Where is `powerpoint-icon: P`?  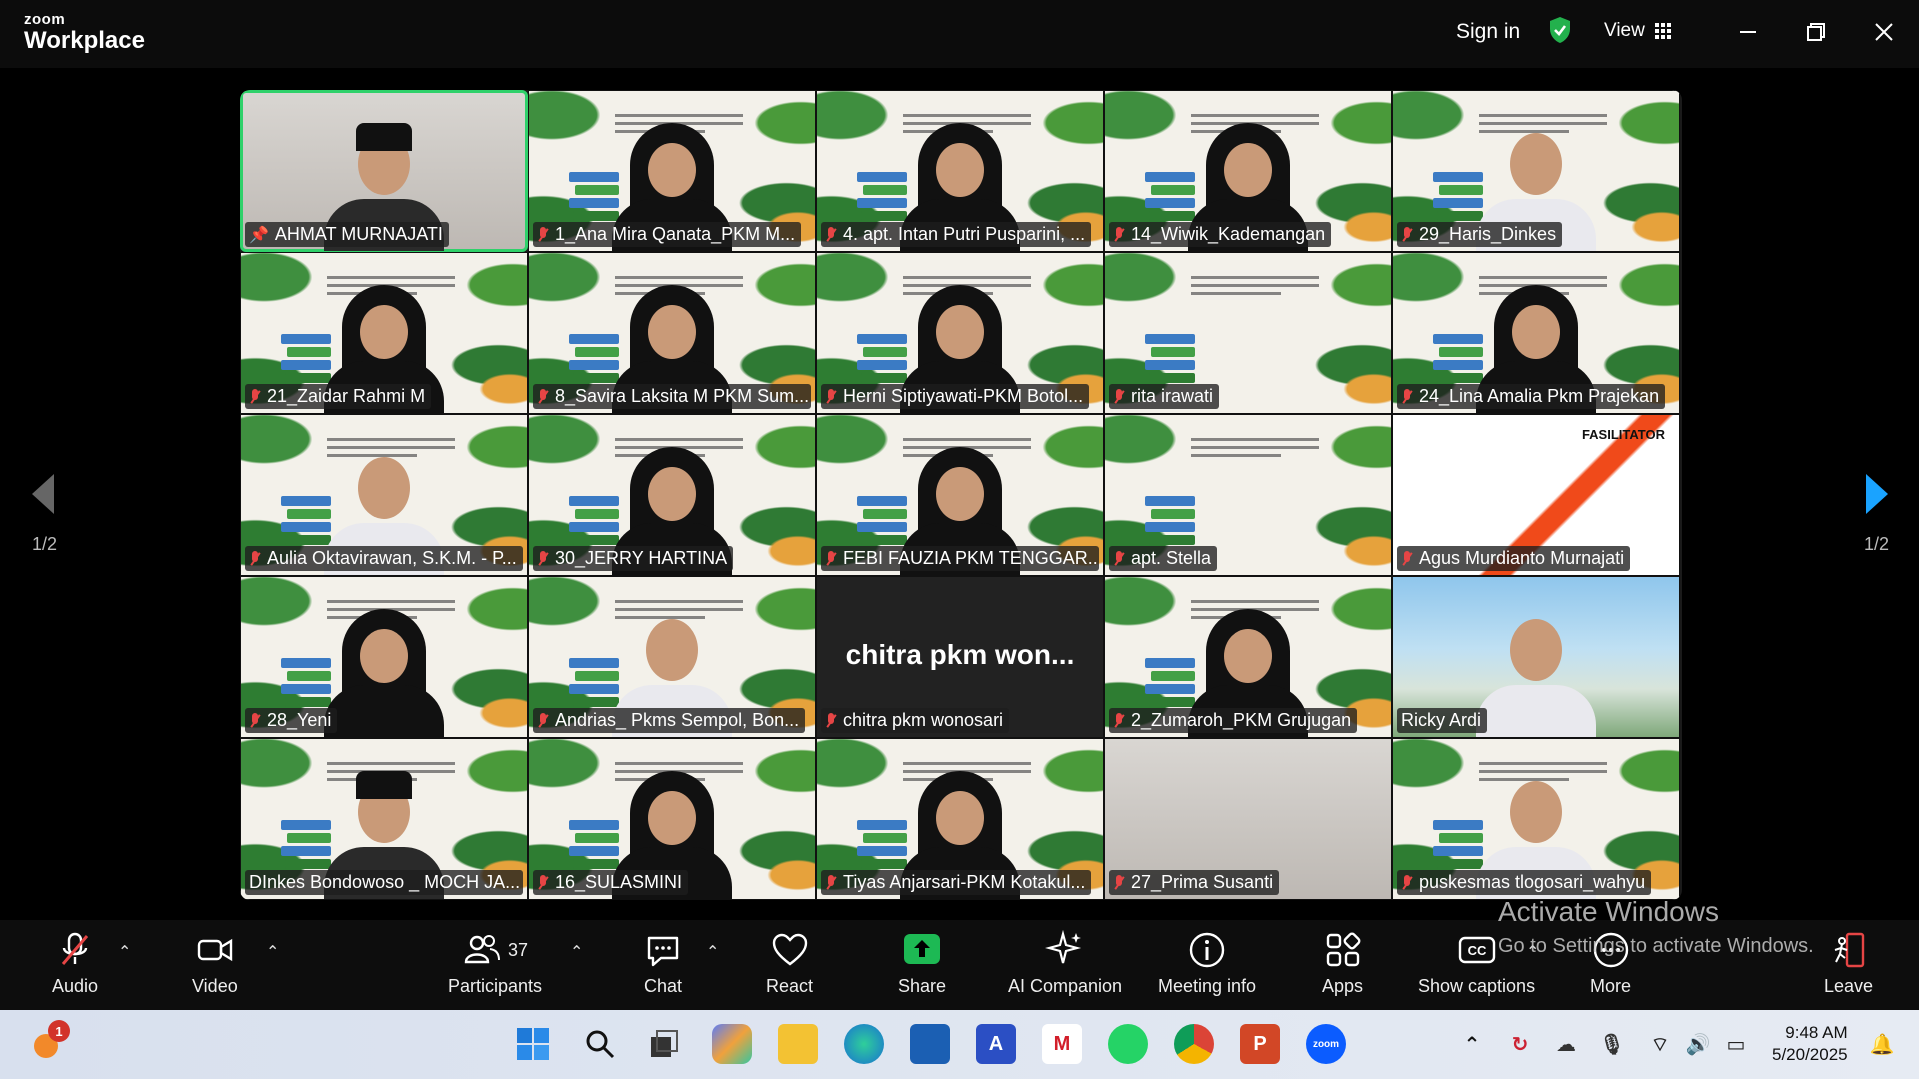 powerpoint-icon: P is located at coordinates (1260, 1044).